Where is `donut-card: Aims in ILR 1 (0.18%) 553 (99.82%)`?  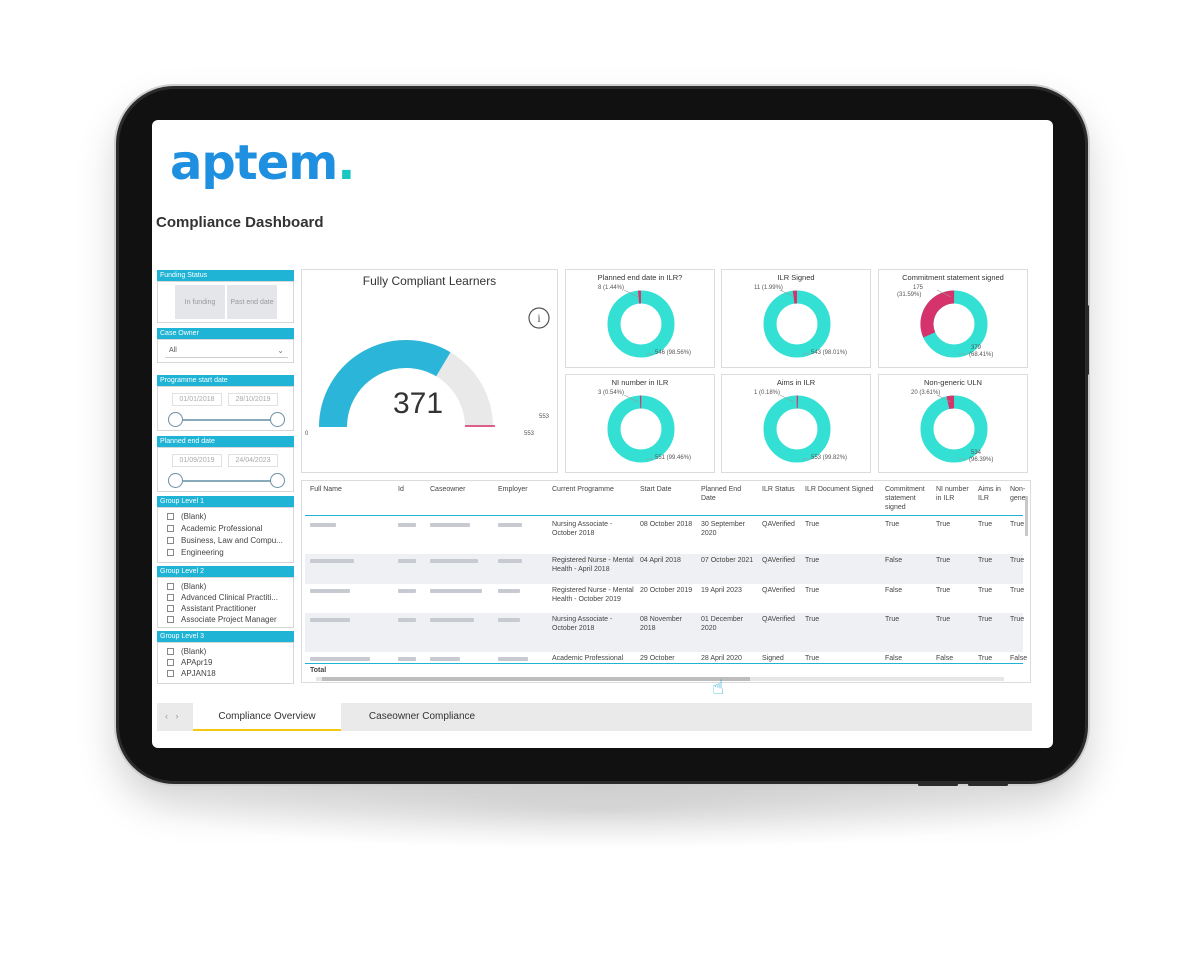
donut-card: Aims in ILR 1 (0.18%) 553 (99.82%) is located at coordinates (796, 423).